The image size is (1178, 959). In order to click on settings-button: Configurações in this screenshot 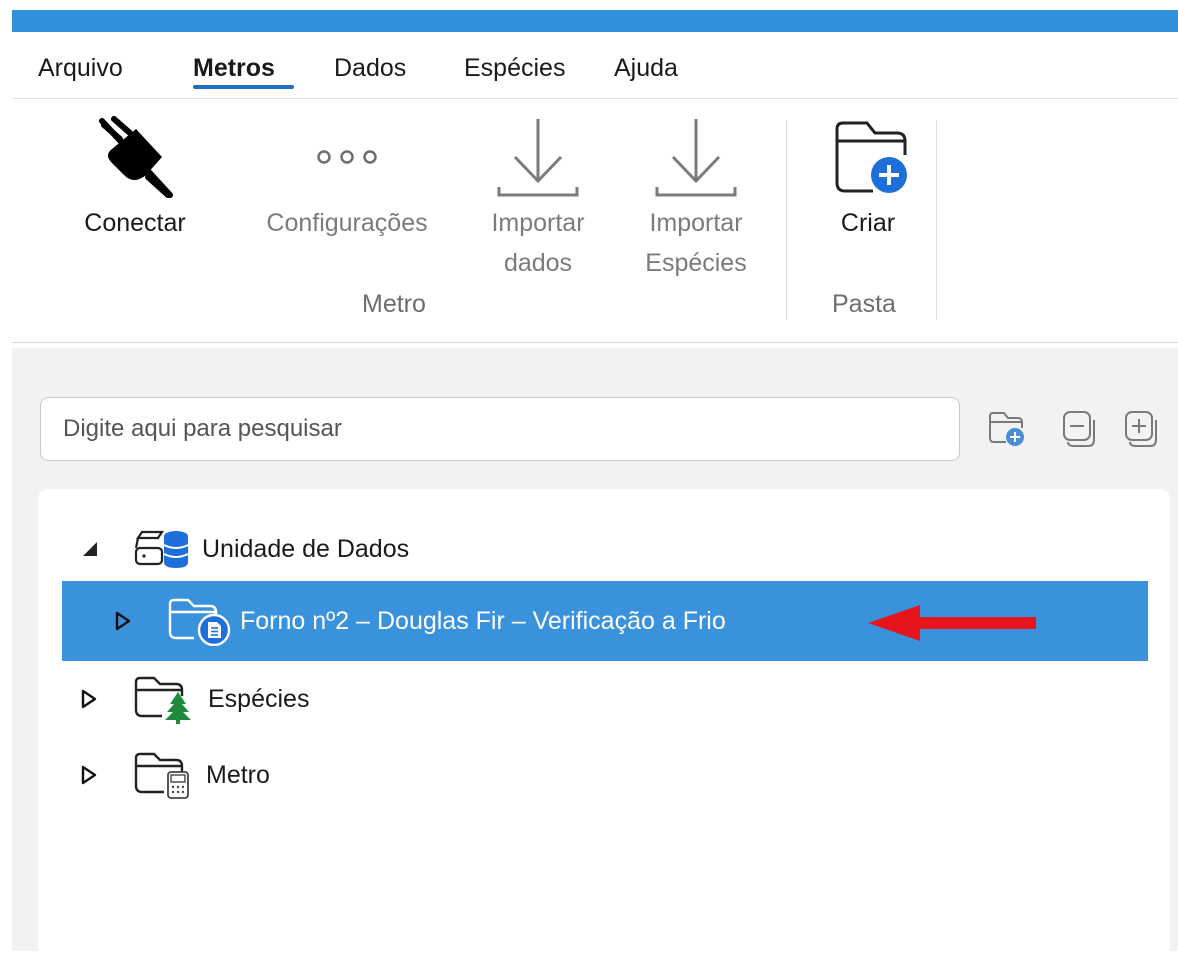, I will do `click(347, 179)`.